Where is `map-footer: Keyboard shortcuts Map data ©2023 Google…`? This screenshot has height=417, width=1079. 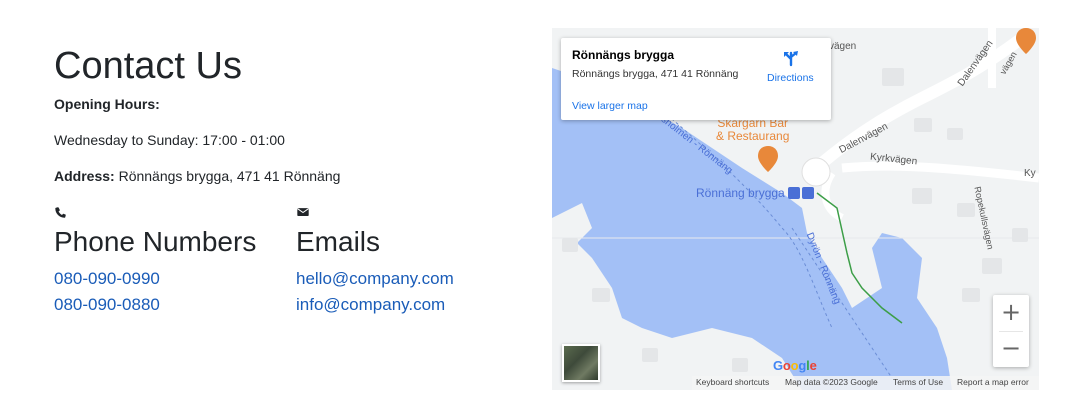
map-footer: Keyboard shortcuts Map data ©2023 Google… is located at coordinates (865, 383).